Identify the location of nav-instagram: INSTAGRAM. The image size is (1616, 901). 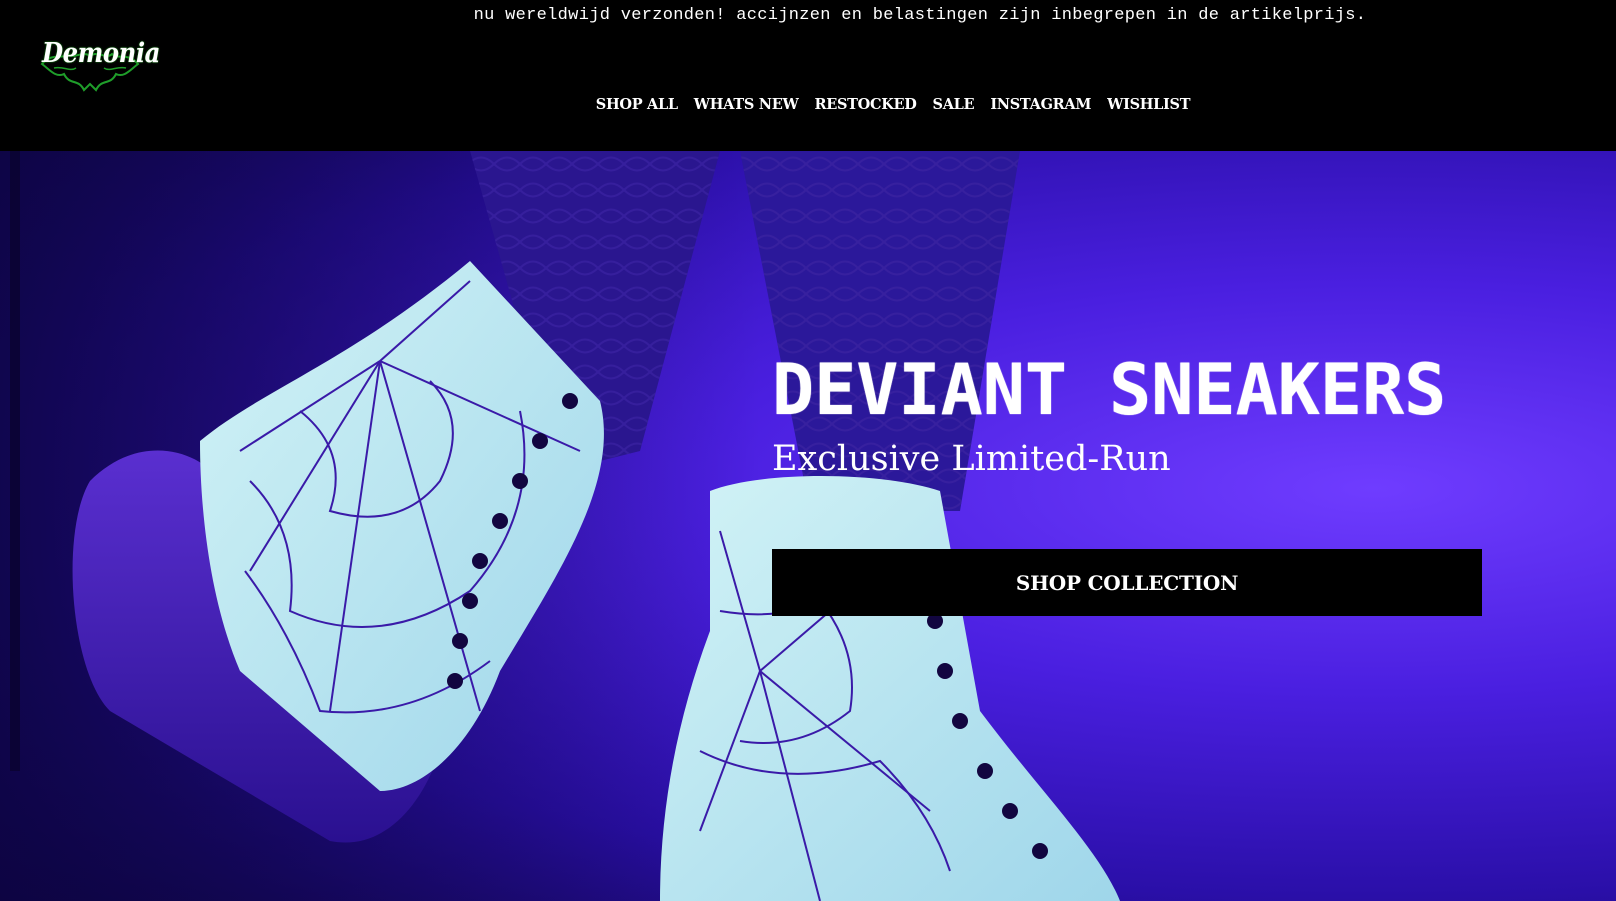
(1040, 104).